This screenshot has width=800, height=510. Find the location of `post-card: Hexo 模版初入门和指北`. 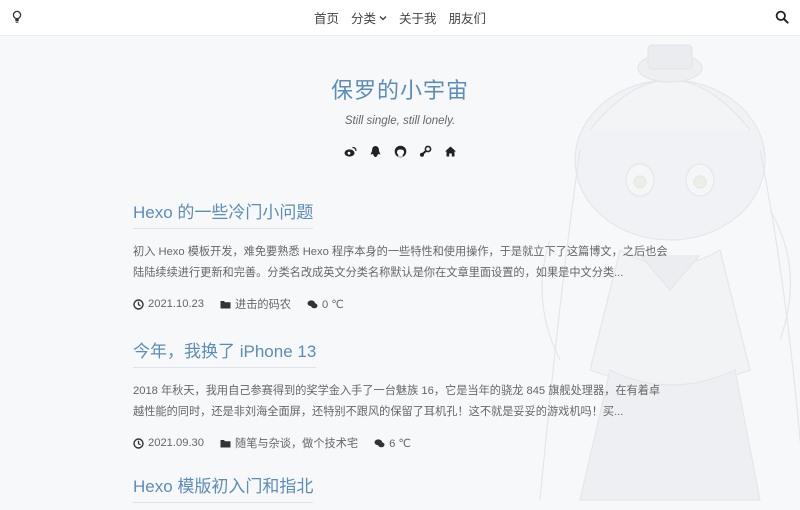

post-card: Hexo 模版初入门和指北 is located at coordinates (403, 487).